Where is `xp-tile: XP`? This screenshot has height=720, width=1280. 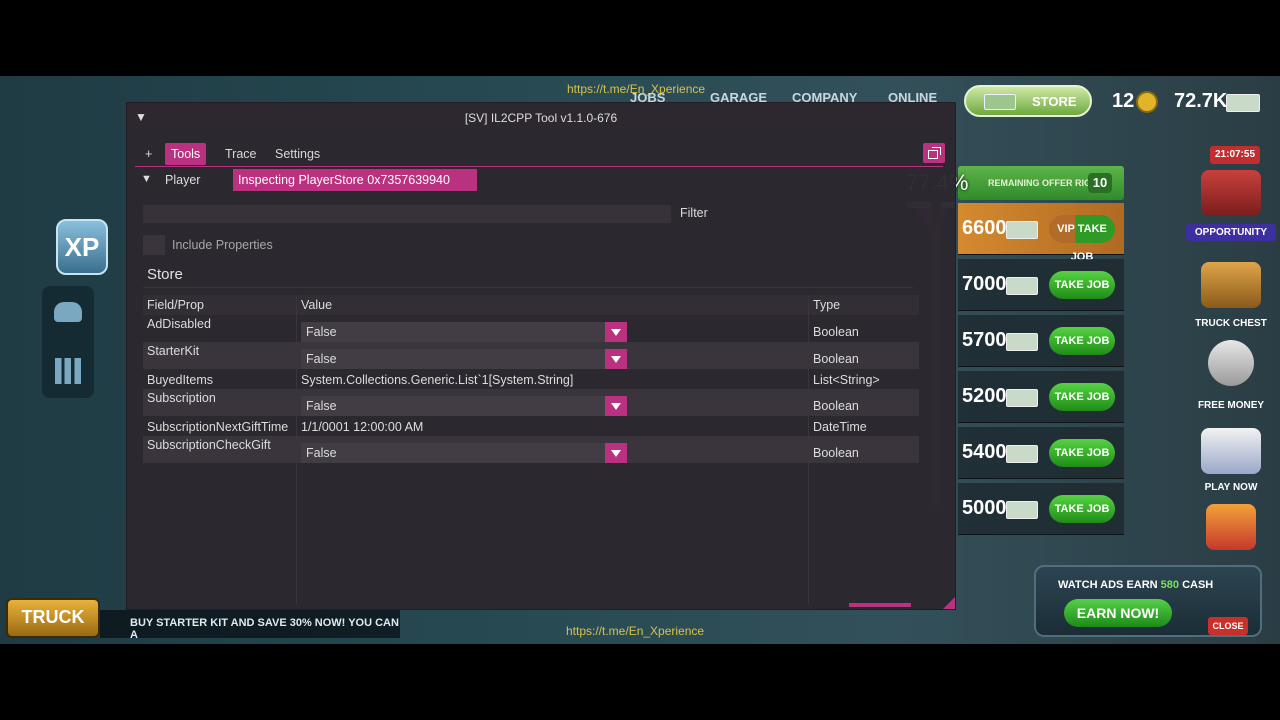 xp-tile: XP is located at coordinates (82, 247).